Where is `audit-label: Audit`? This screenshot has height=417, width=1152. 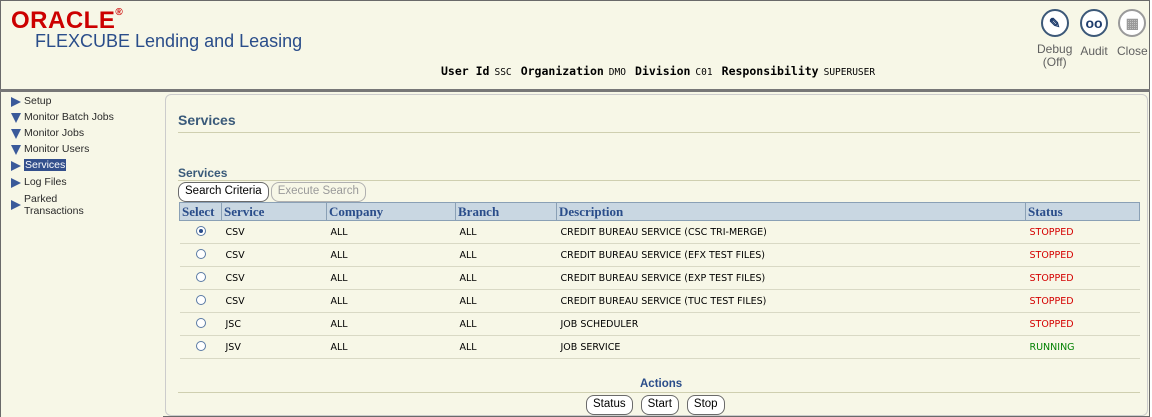
audit-label: Audit is located at coordinates (1094, 51).